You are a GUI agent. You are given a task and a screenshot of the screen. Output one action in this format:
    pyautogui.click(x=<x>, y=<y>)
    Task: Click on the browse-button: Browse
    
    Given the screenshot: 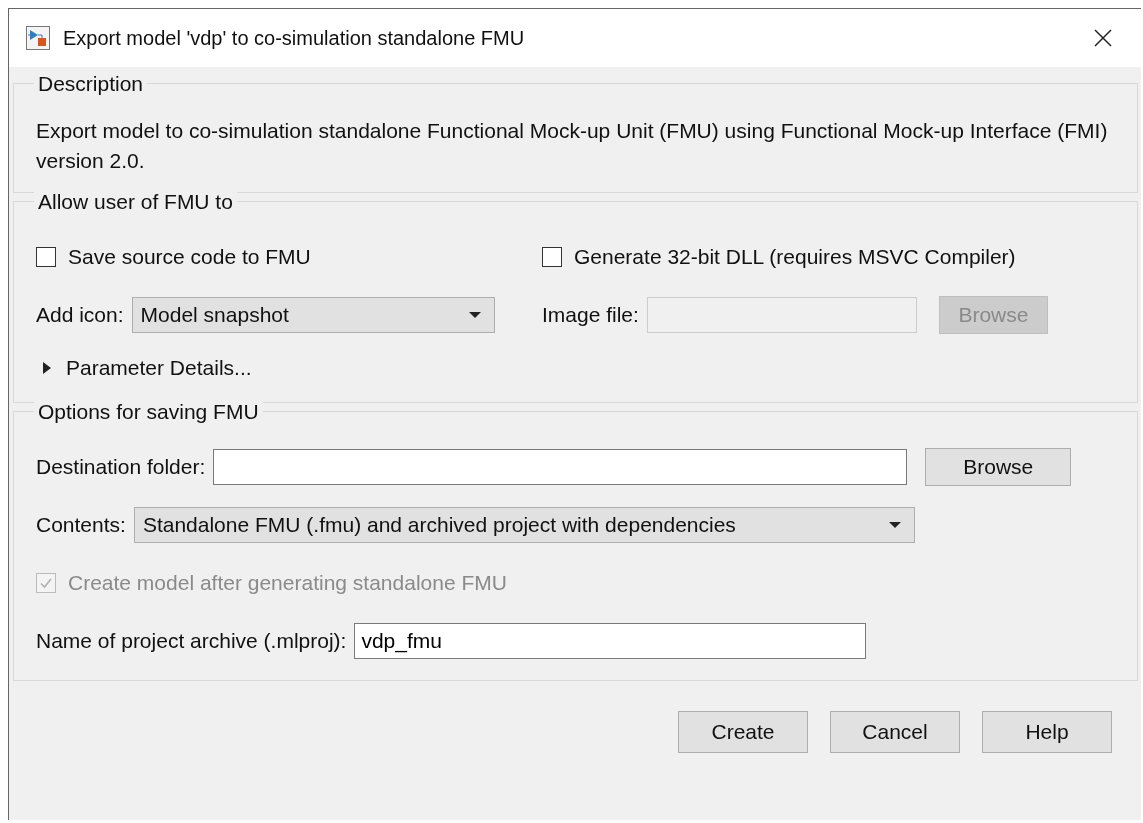 What is the action you would take?
    pyautogui.click(x=998, y=467)
    